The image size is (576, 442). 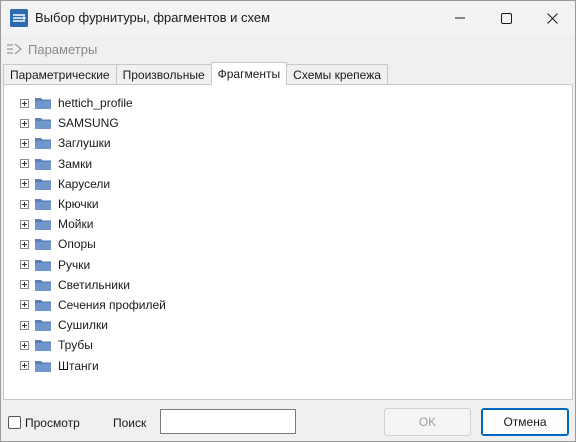 I want to click on minimize-button, so click(x=460, y=18).